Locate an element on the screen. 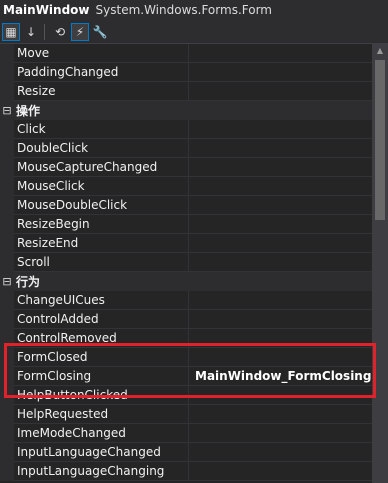  event-row: ResizeBegin is located at coordinates (186, 224).